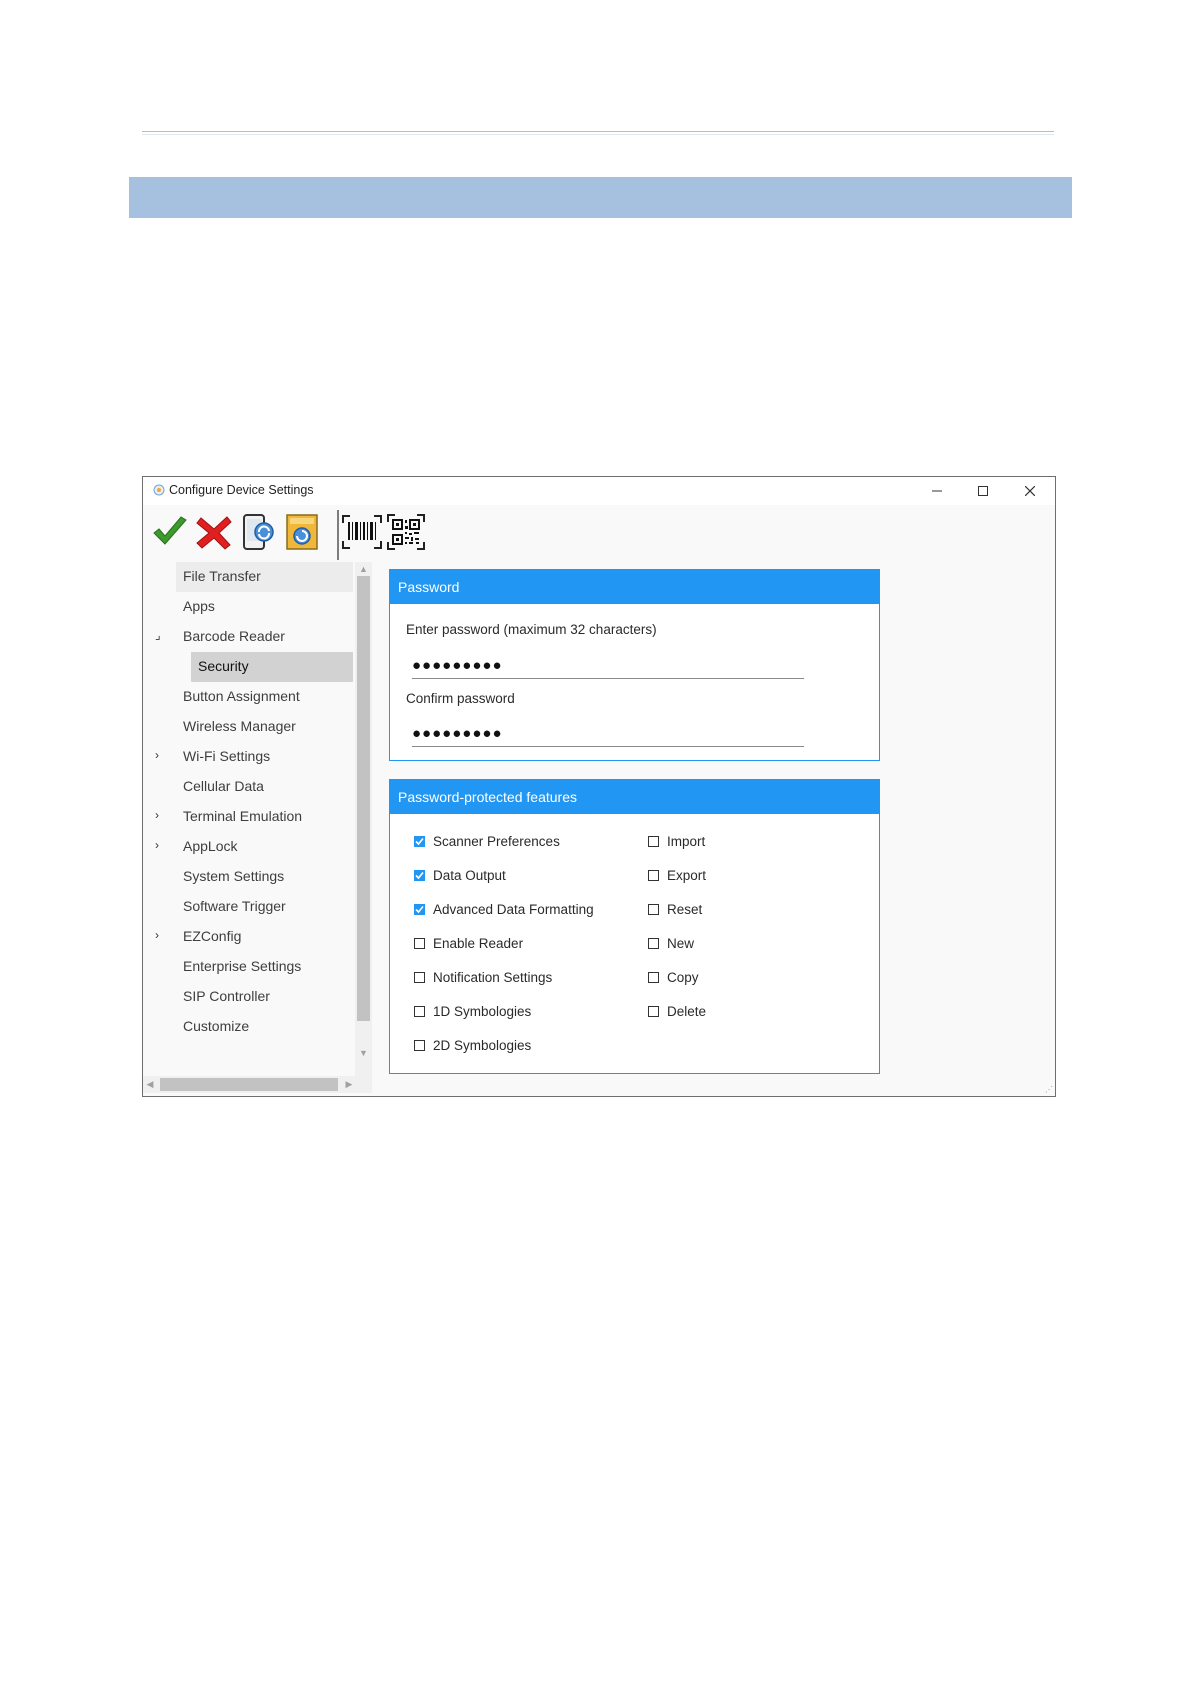  What do you see at coordinates (248, 847) in the screenshot?
I see `nav-item-applock: › AppLock` at bounding box center [248, 847].